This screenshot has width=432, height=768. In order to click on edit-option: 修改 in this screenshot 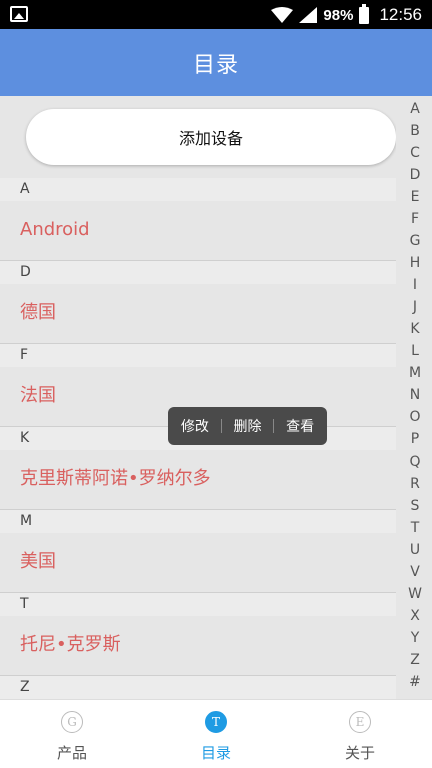, I will do `click(195, 426)`.